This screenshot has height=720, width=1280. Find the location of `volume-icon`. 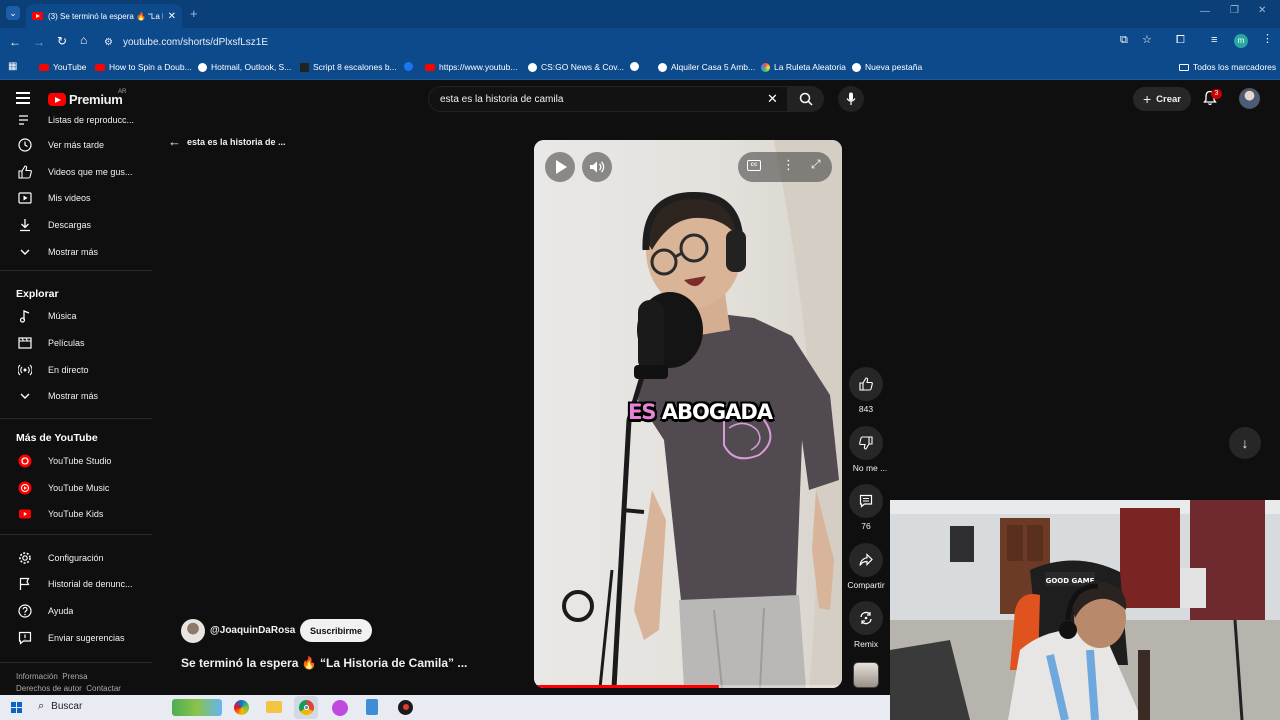

volume-icon is located at coordinates (597, 167).